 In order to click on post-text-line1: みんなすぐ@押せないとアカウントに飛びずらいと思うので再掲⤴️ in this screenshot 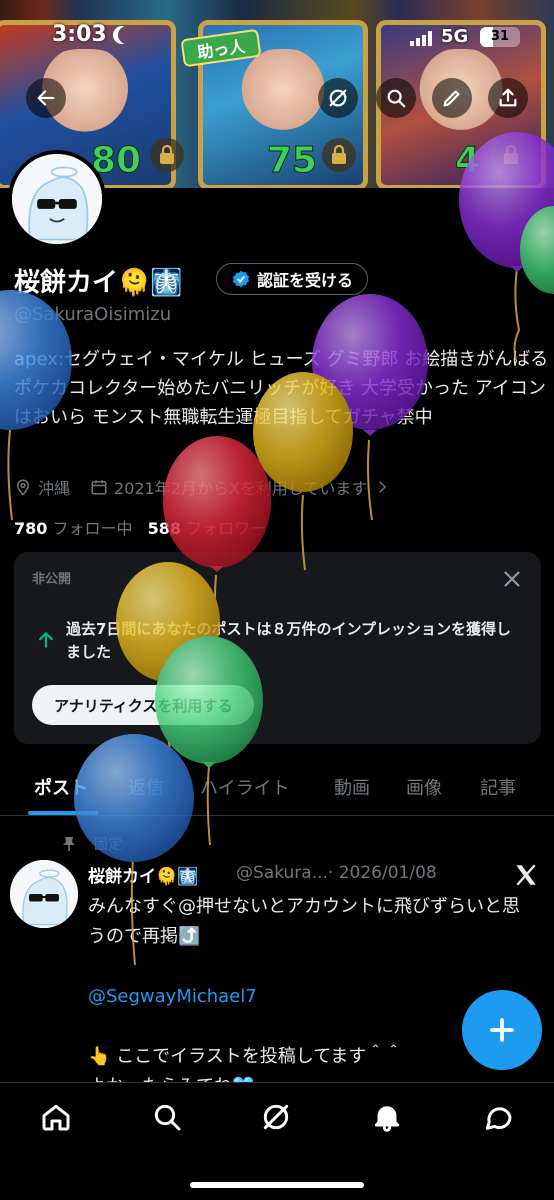, I will do `click(304, 921)`.